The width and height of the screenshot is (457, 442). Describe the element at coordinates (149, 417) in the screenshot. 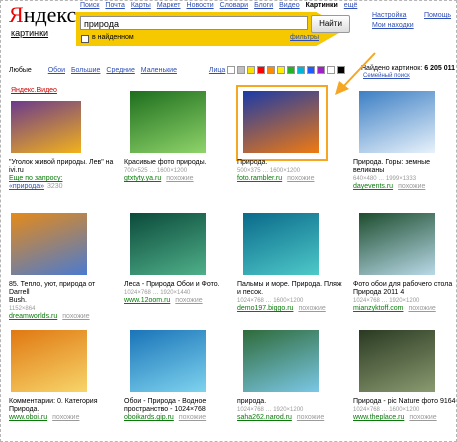

I see `result-source-link: oboikards.gip.ru` at that location.